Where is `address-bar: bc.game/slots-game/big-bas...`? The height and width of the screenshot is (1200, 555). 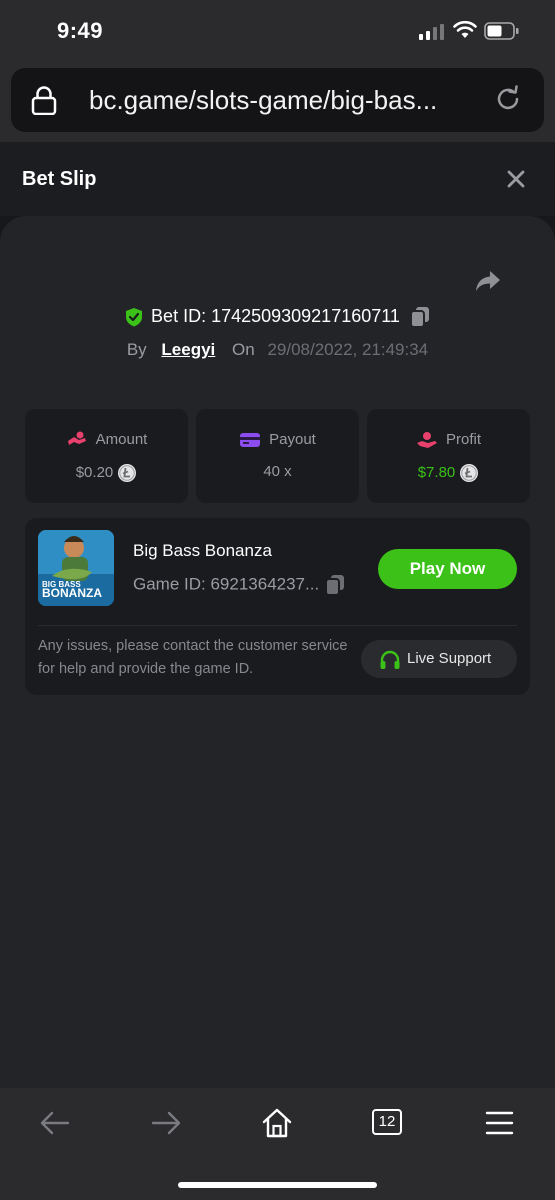 address-bar: bc.game/slots-game/big-bas... is located at coordinates (277, 100).